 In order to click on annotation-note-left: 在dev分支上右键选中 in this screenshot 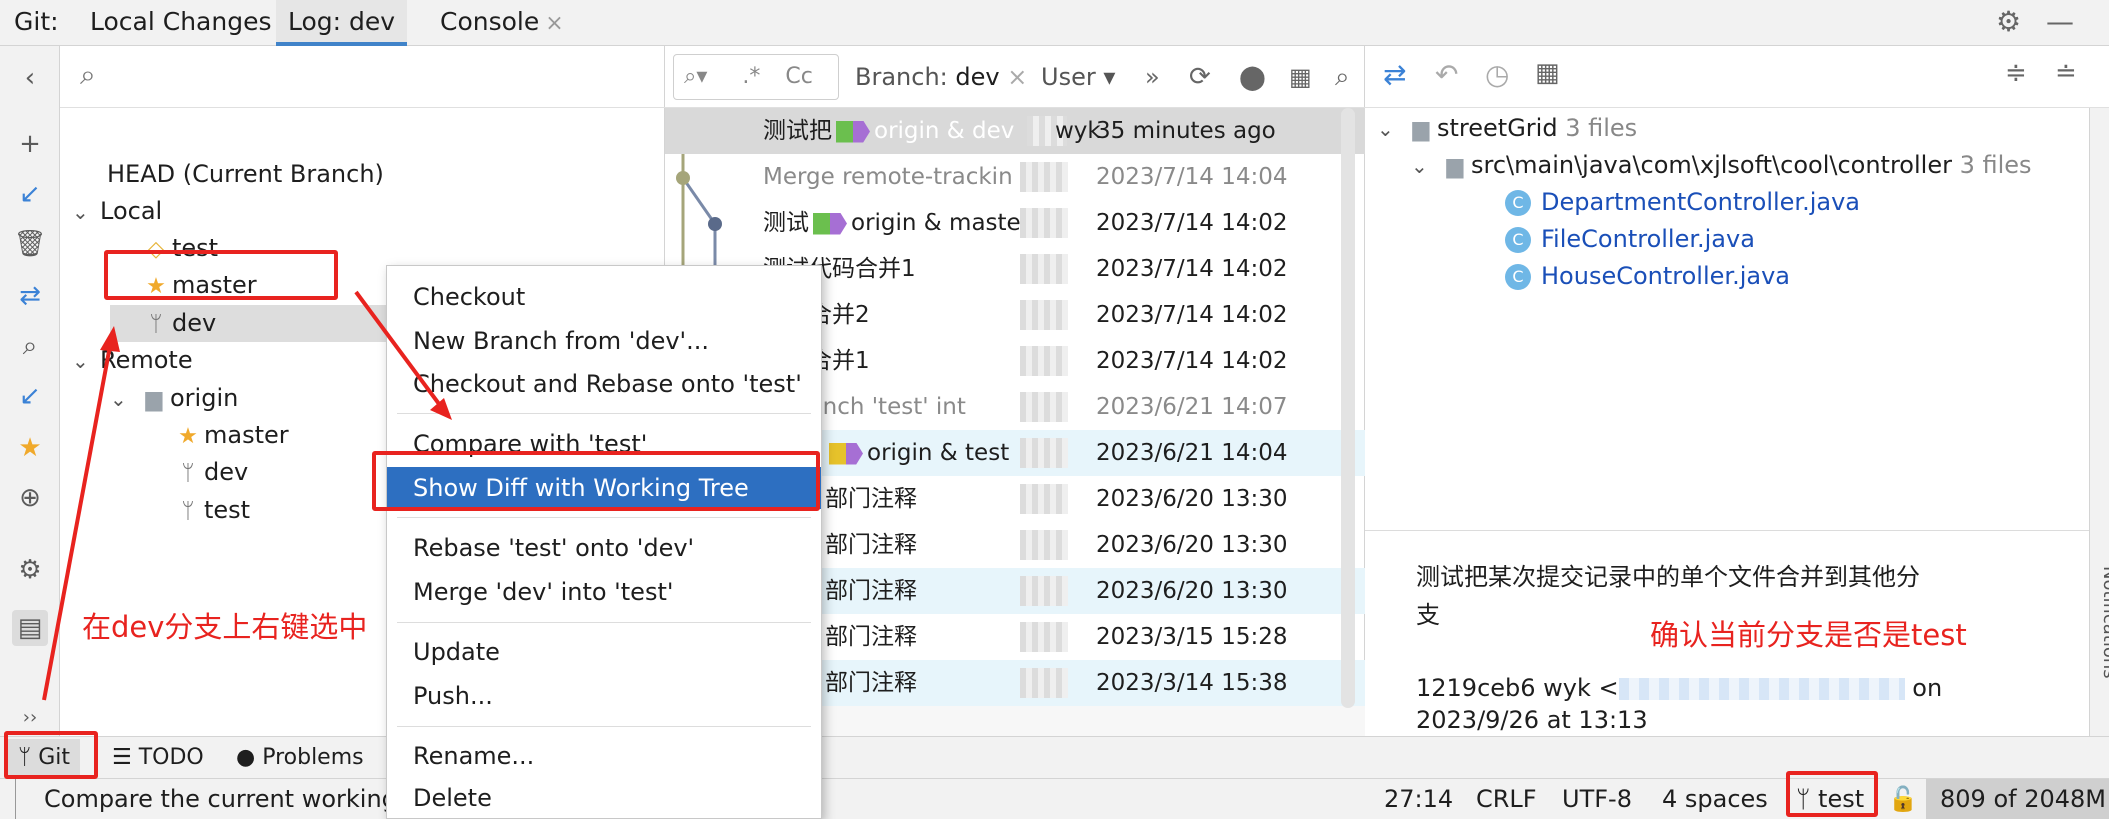, I will do `click(225, 627)`.